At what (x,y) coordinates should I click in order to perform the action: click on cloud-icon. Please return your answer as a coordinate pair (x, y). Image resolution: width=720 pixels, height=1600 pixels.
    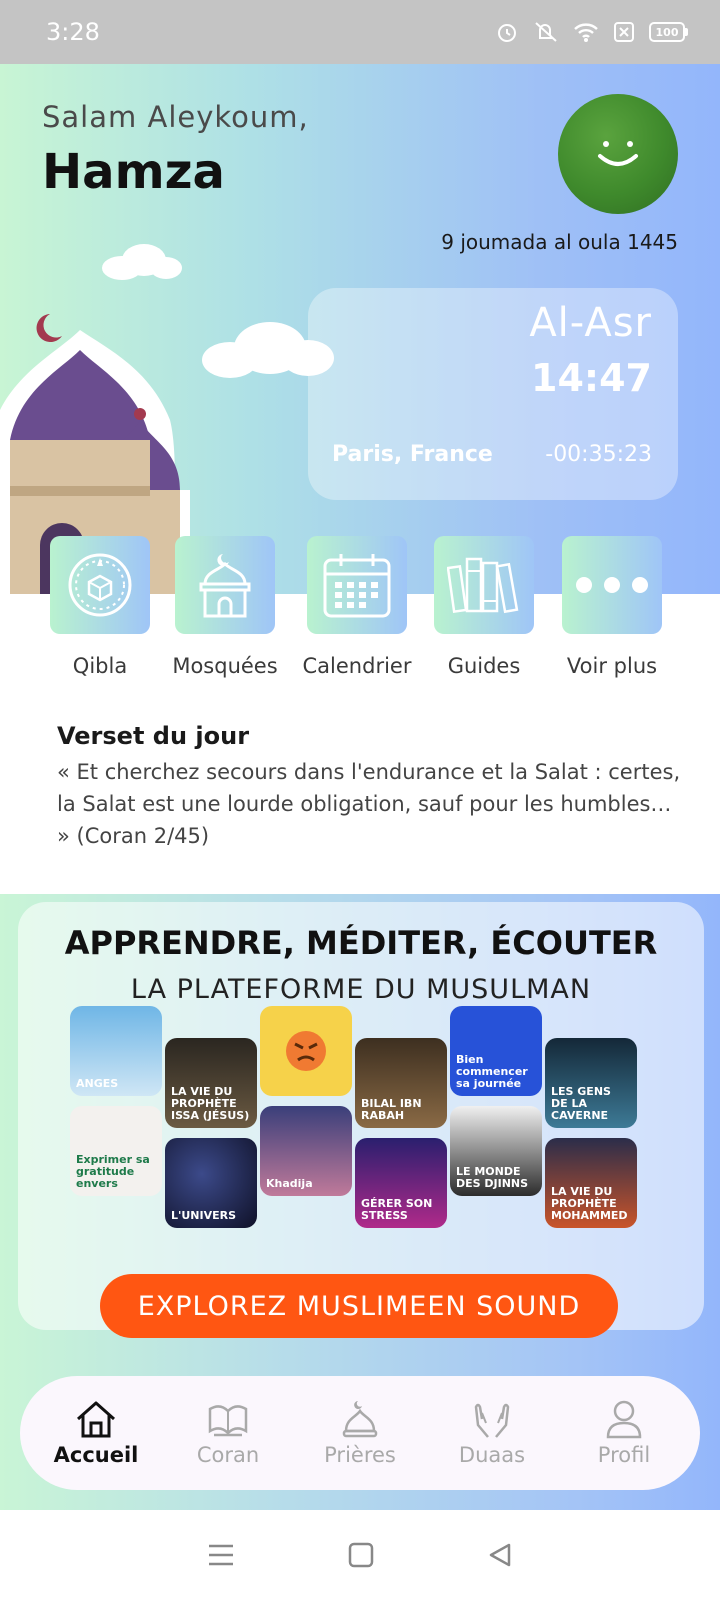
    Looking at the image, I should click on (142, 262).